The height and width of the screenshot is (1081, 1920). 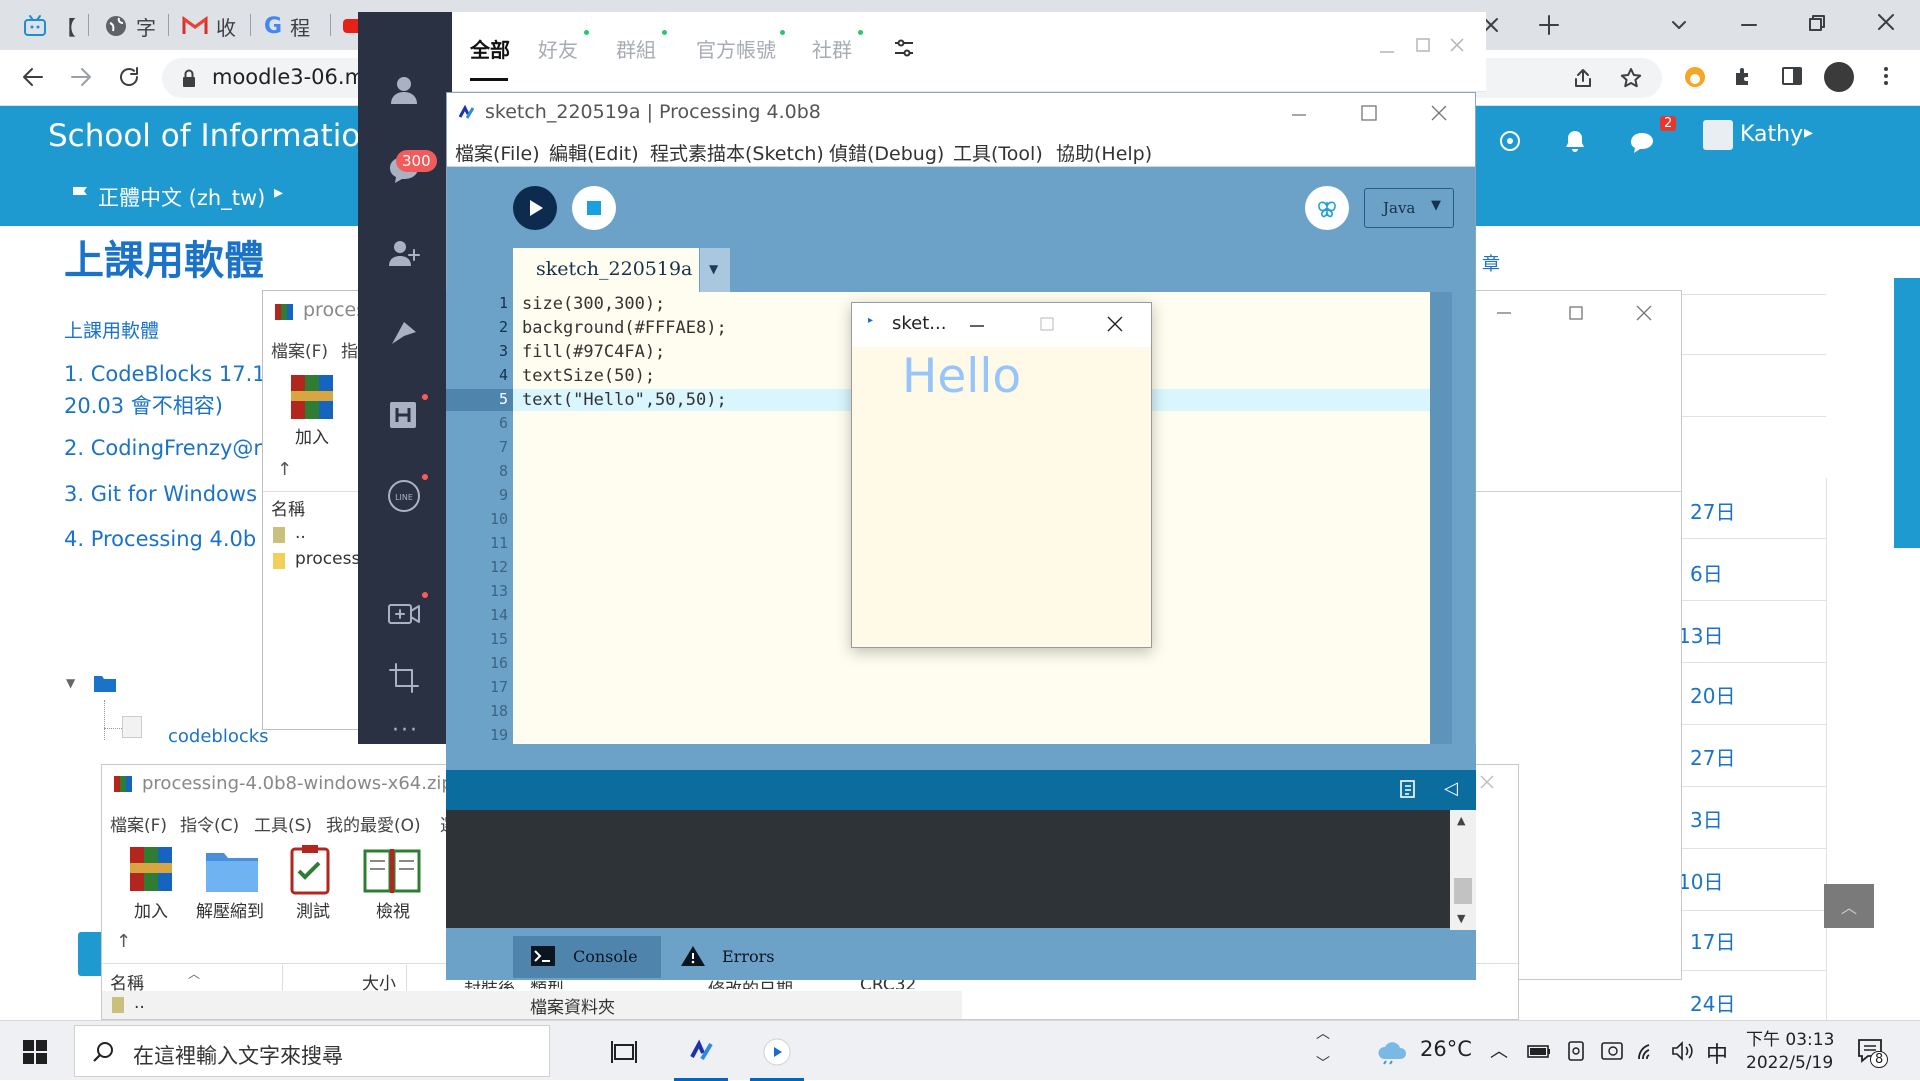 What do you see at coordinates (404, 414) in the screenshot?
I see `hub-icon` at bounding box center [404, 414].